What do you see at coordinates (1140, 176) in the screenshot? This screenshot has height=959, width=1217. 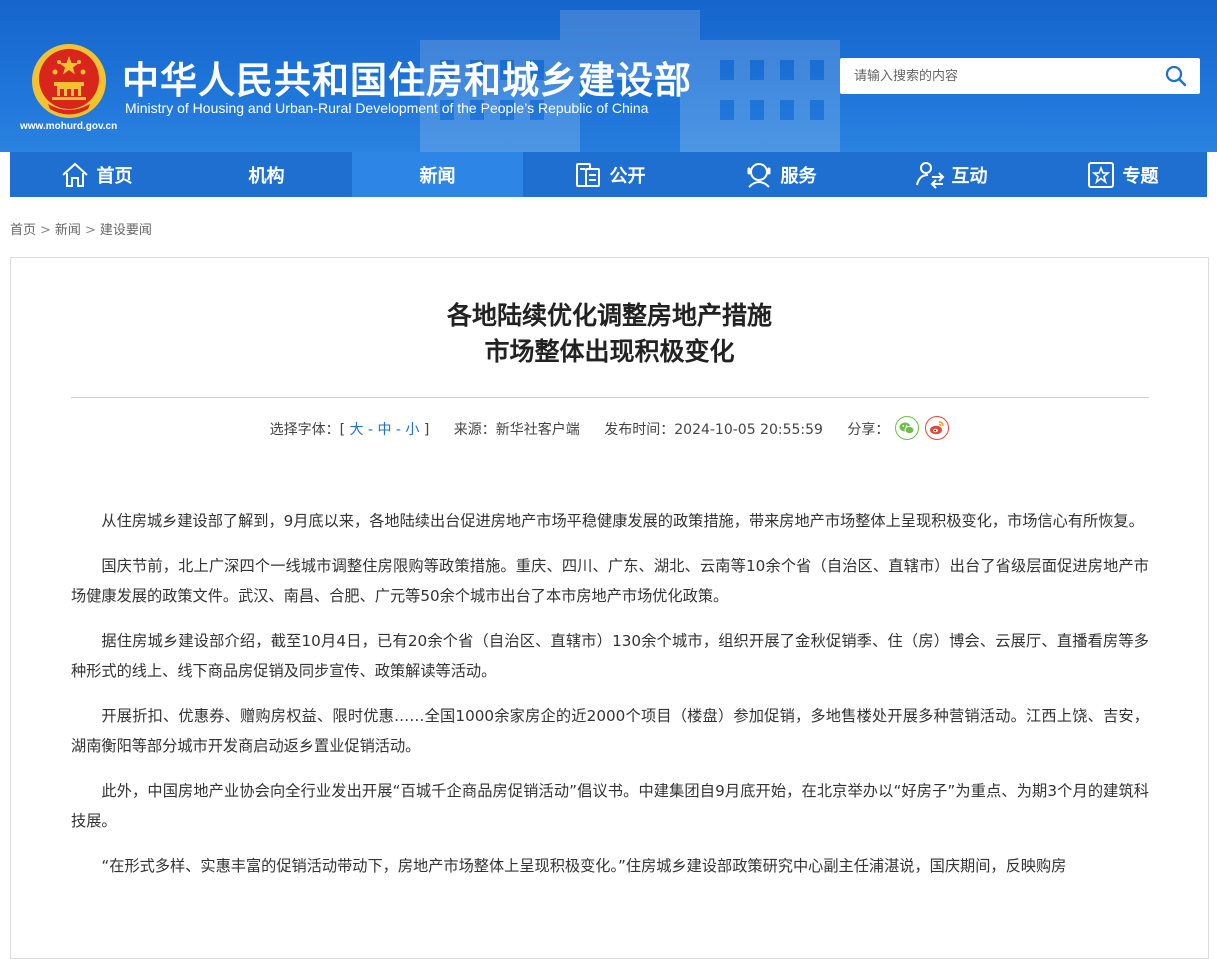 I see `nav-label: 专题` at bounding box center [1140, 176].